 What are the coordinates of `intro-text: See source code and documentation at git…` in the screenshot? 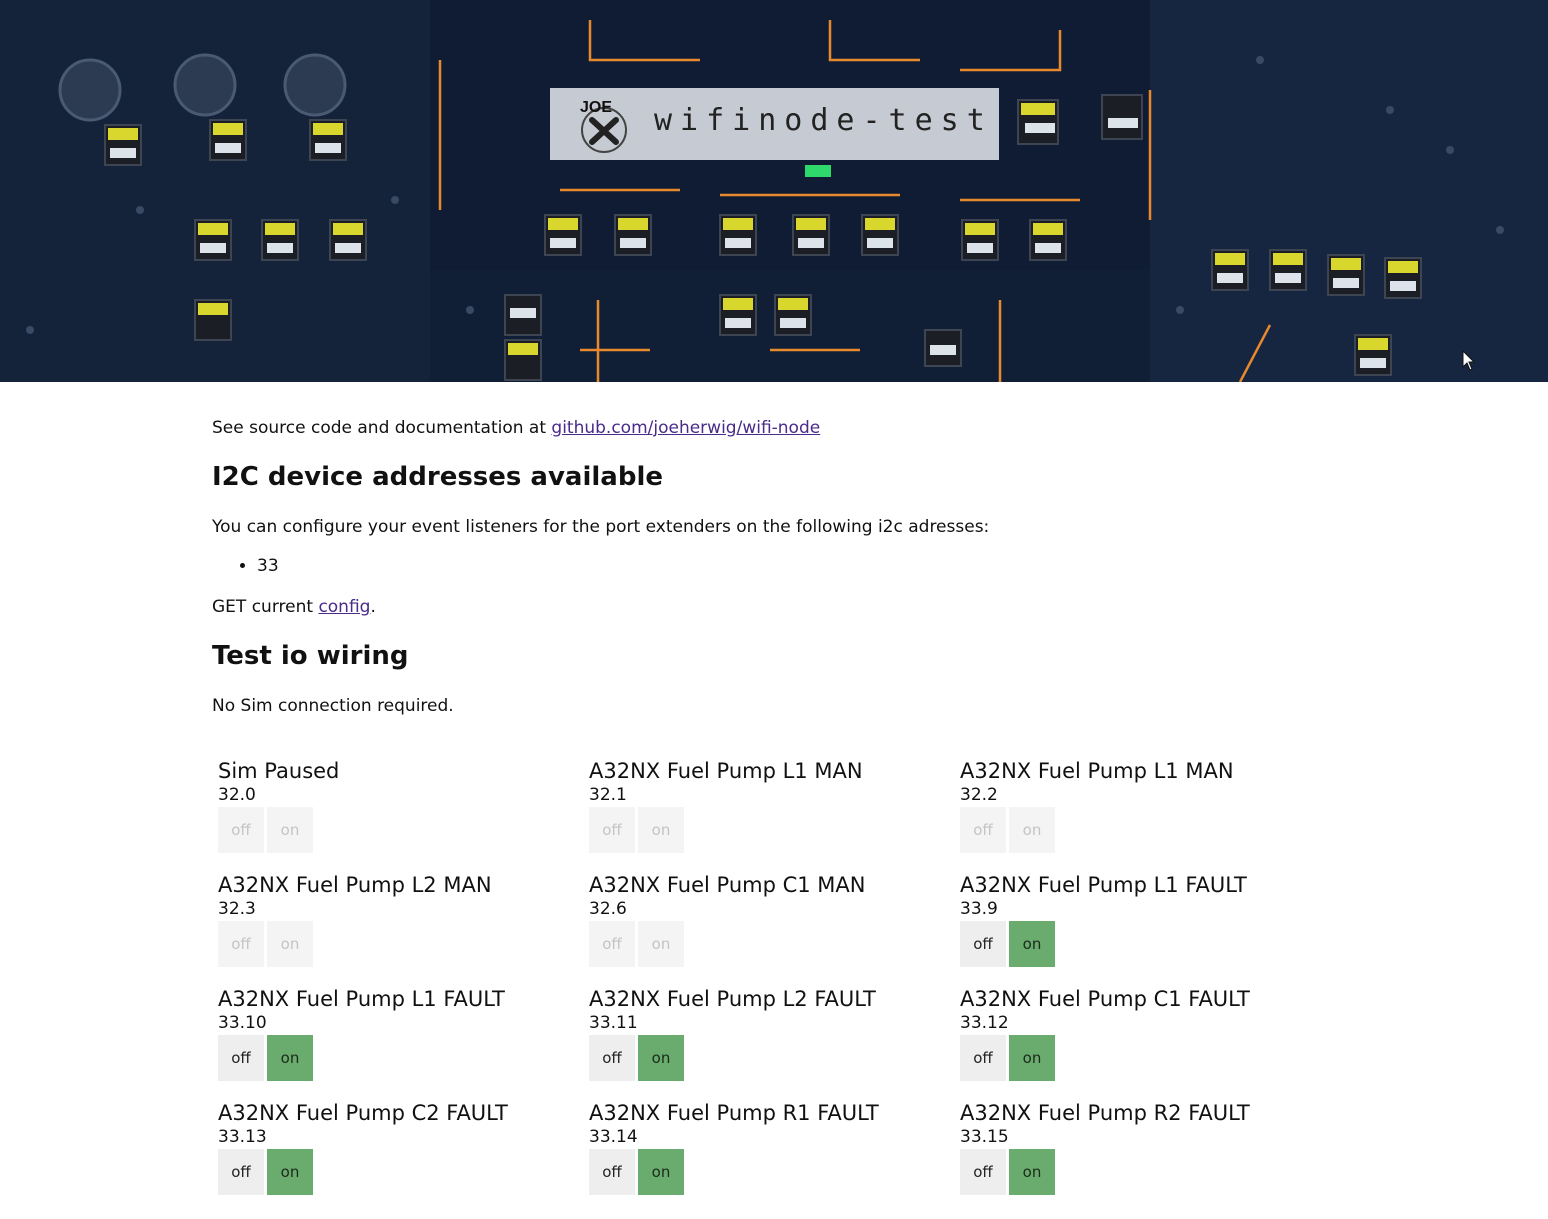 It's located at (516, 428).